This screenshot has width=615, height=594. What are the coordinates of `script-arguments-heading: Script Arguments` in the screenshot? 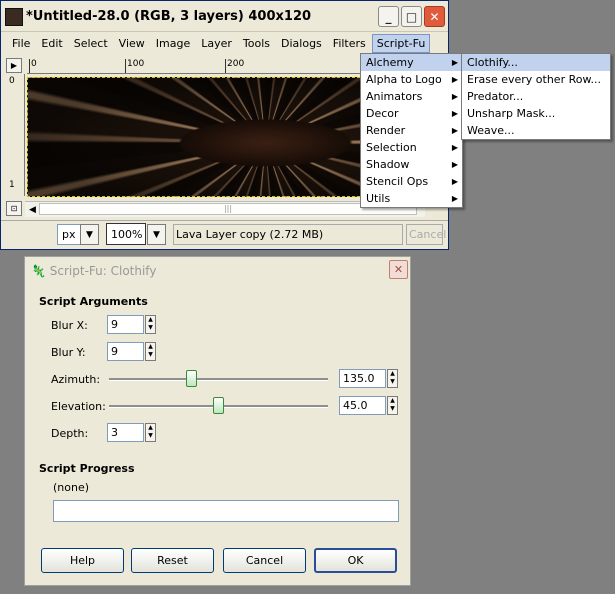 It's located at (93, 301).